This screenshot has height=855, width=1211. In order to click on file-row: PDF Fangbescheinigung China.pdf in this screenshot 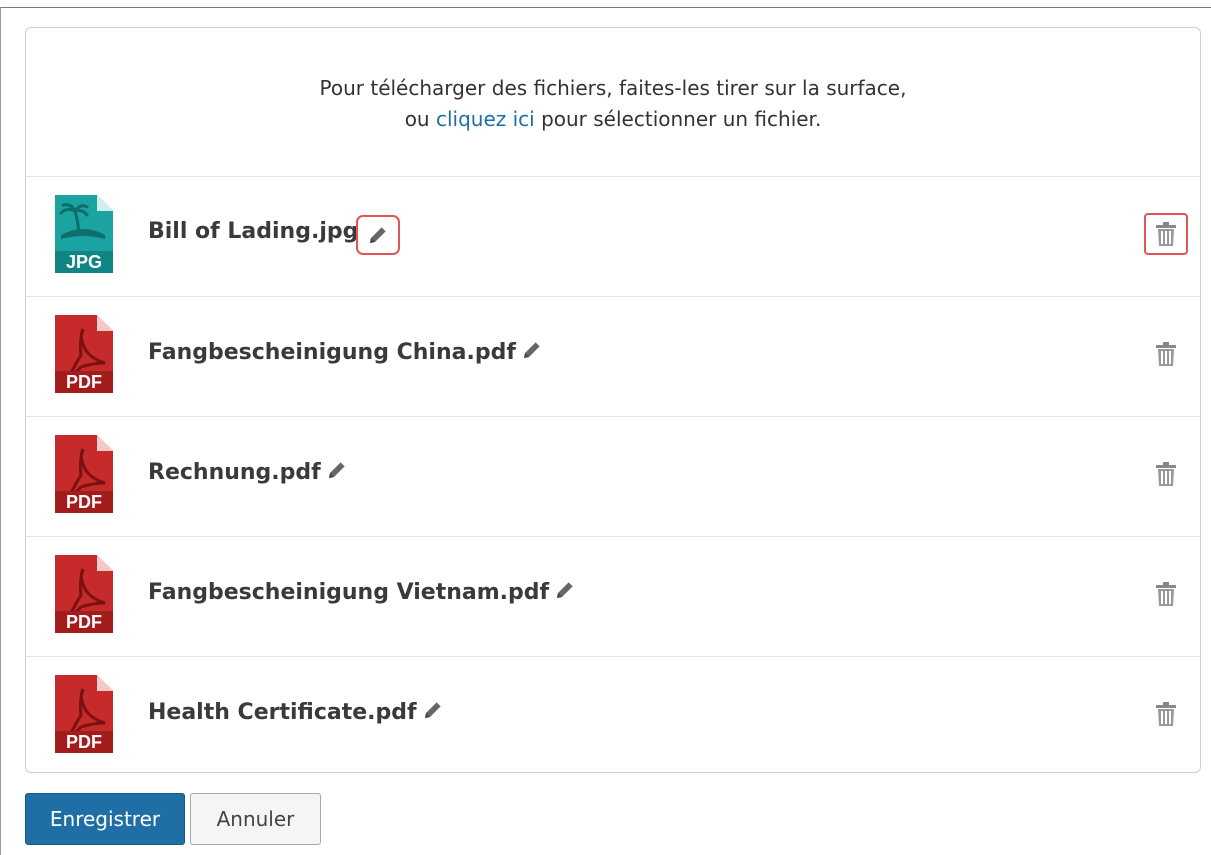, I will do `click(613, 357)`.